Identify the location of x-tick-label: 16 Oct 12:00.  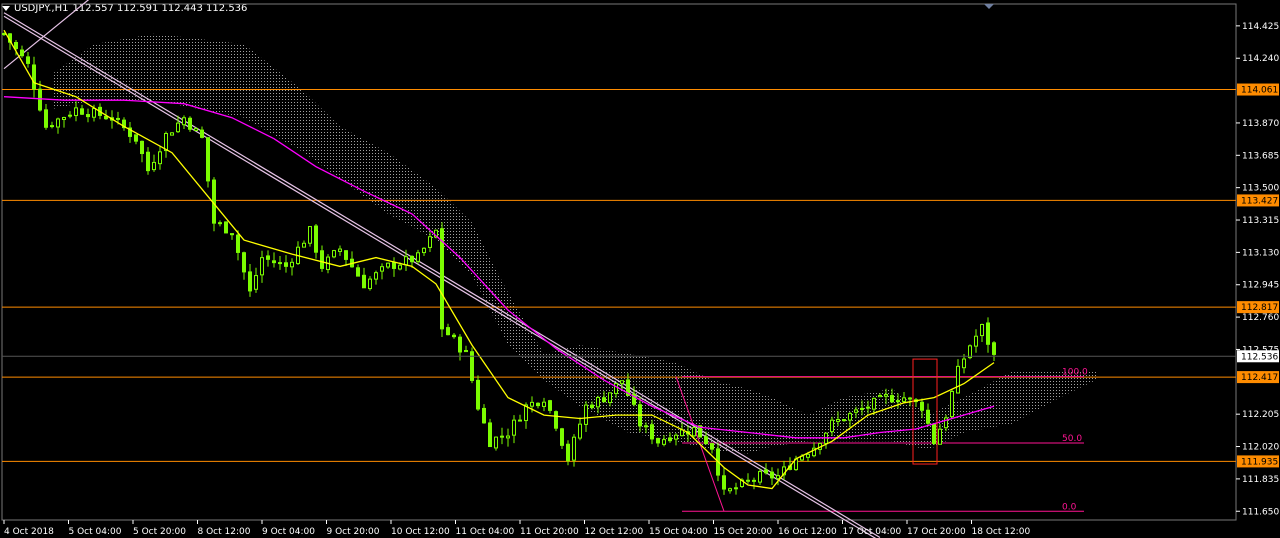
(807, 532).